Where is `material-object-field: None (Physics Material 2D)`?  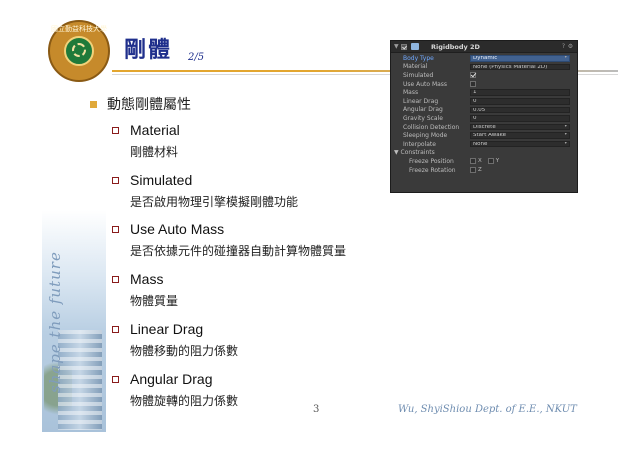
material-object-field: None (Physics Material 2D) is located at coordinates (520, 67).